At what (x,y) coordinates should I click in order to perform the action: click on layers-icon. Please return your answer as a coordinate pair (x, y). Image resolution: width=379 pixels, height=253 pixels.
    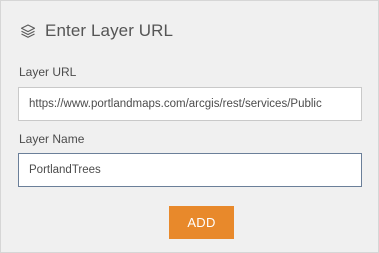
    Looking at the image, I should click on (28, 31).